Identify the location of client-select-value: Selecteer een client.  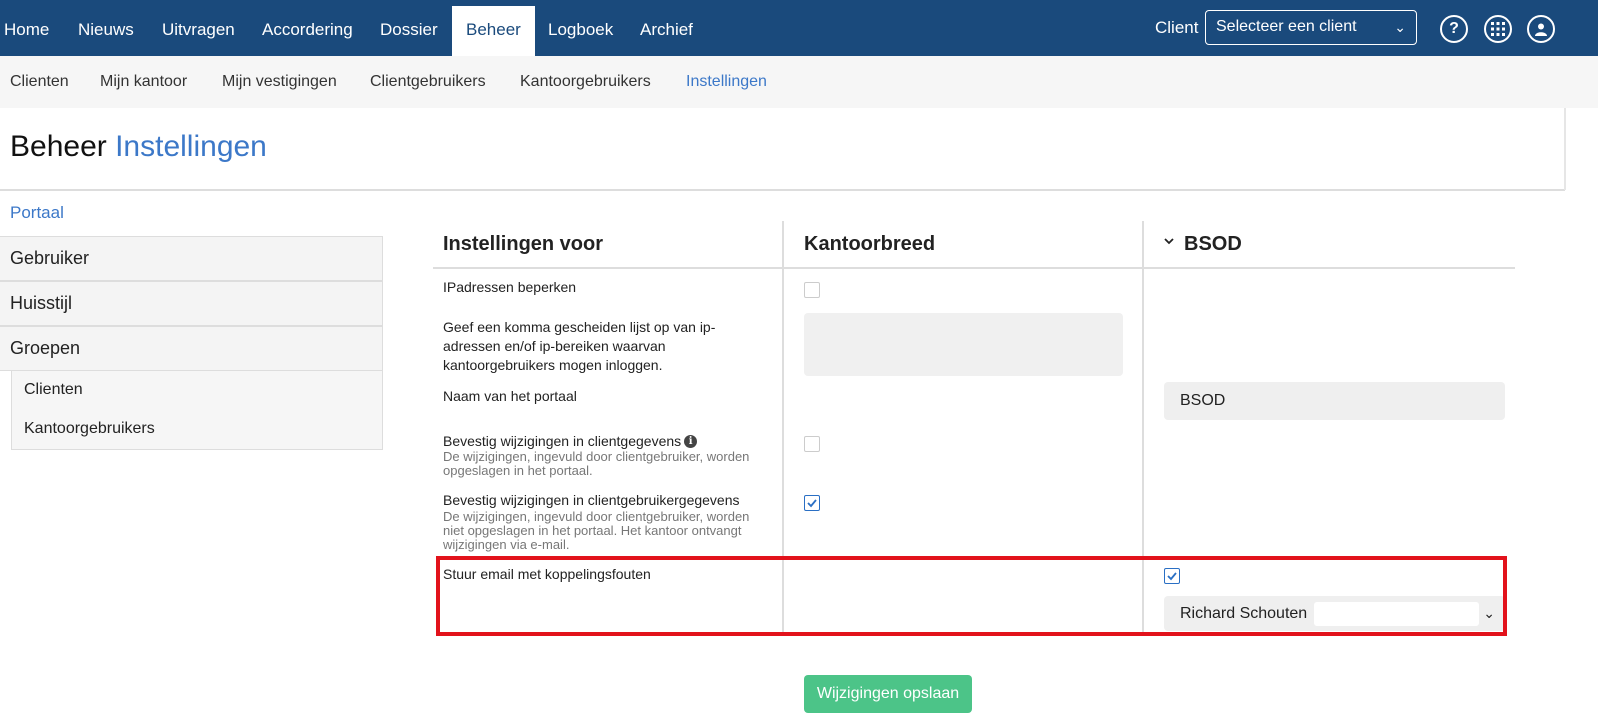
(1286, 26).